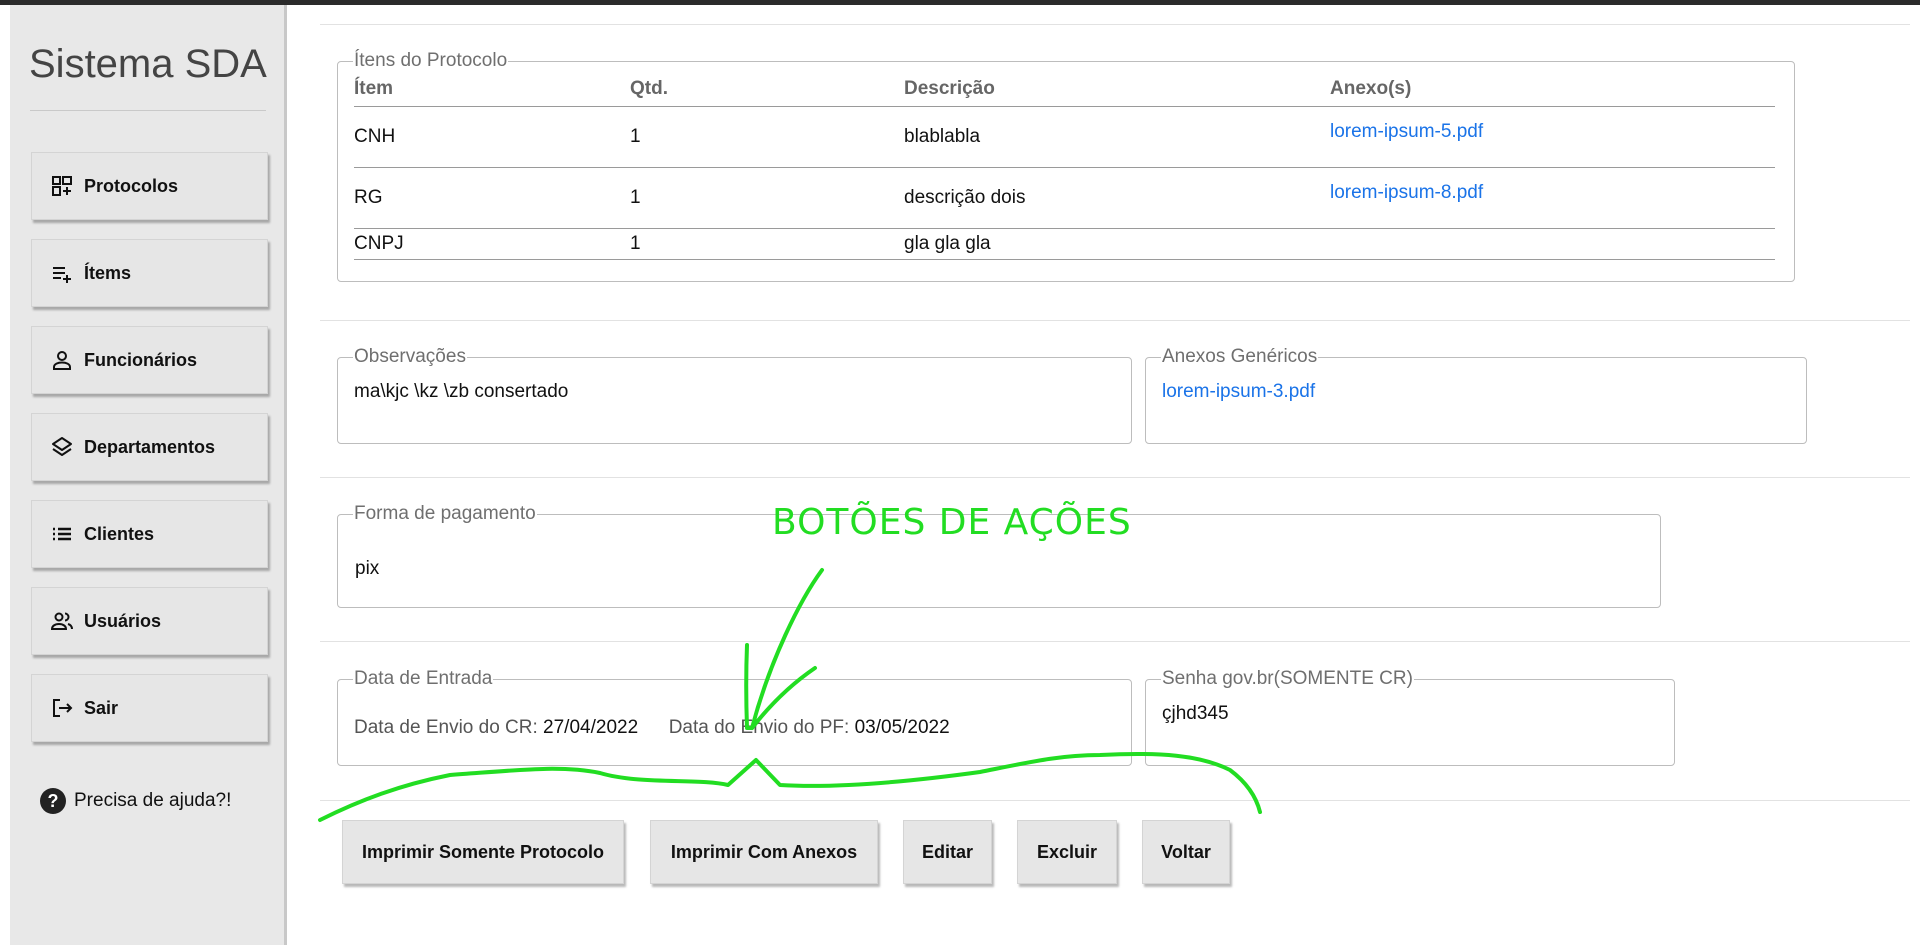  I want to click on observacoes-legend: Observações, so click(410, 356).